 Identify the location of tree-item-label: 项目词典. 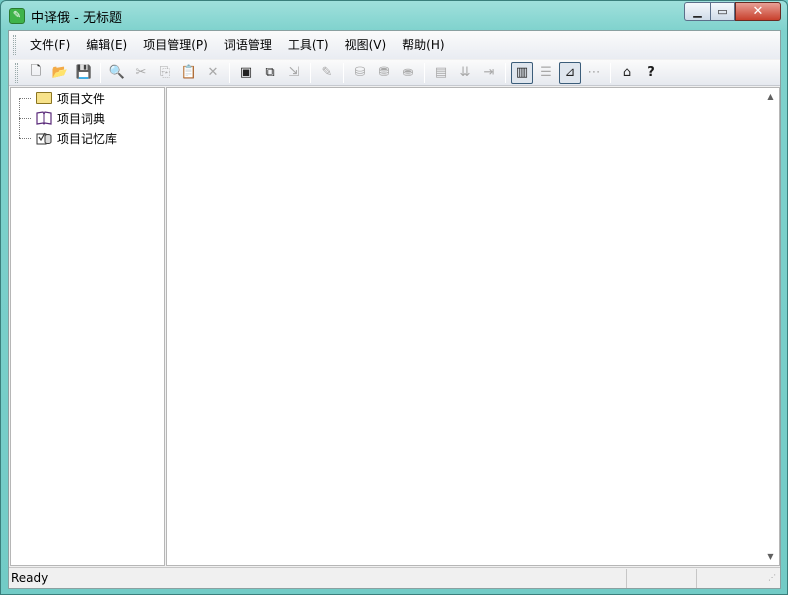
(81, 118).